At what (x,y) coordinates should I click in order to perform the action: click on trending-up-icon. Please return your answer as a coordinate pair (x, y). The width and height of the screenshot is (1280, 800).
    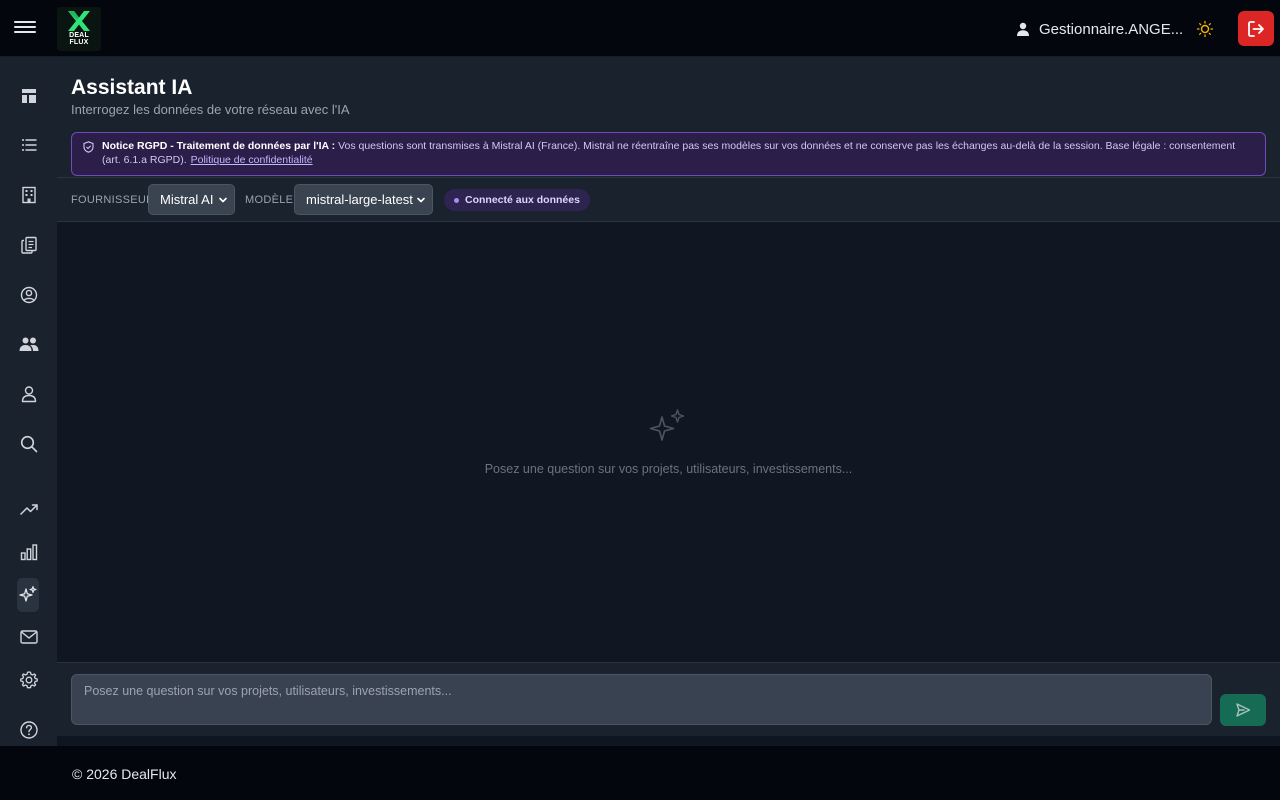
    Looking at the image, I should click on (29, 509).